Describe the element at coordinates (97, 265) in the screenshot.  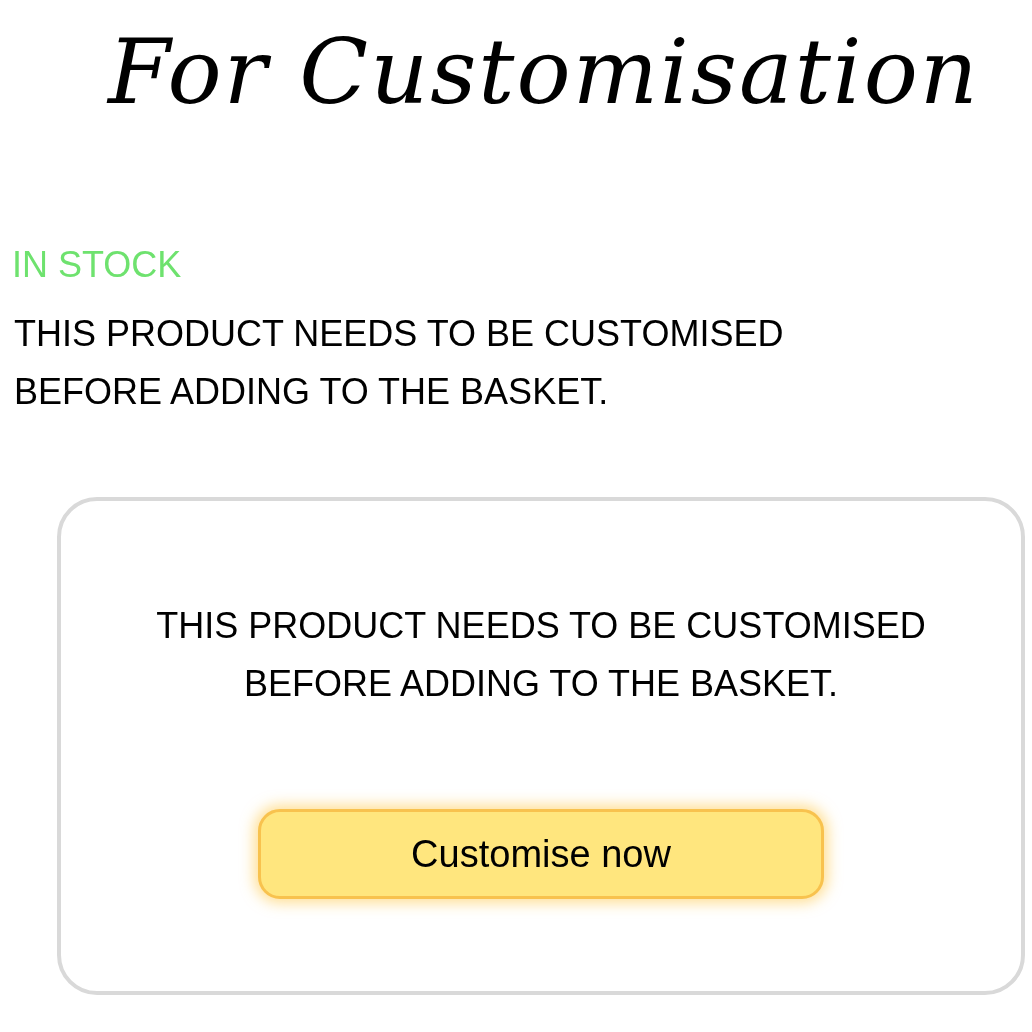
I see `stock-status: IN STOCK` at that location.